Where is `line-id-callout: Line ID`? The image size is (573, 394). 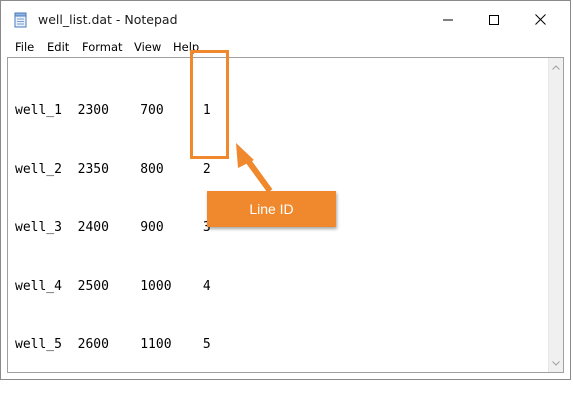 line-id-callout: Line ID is located at coordinates (271, 209).